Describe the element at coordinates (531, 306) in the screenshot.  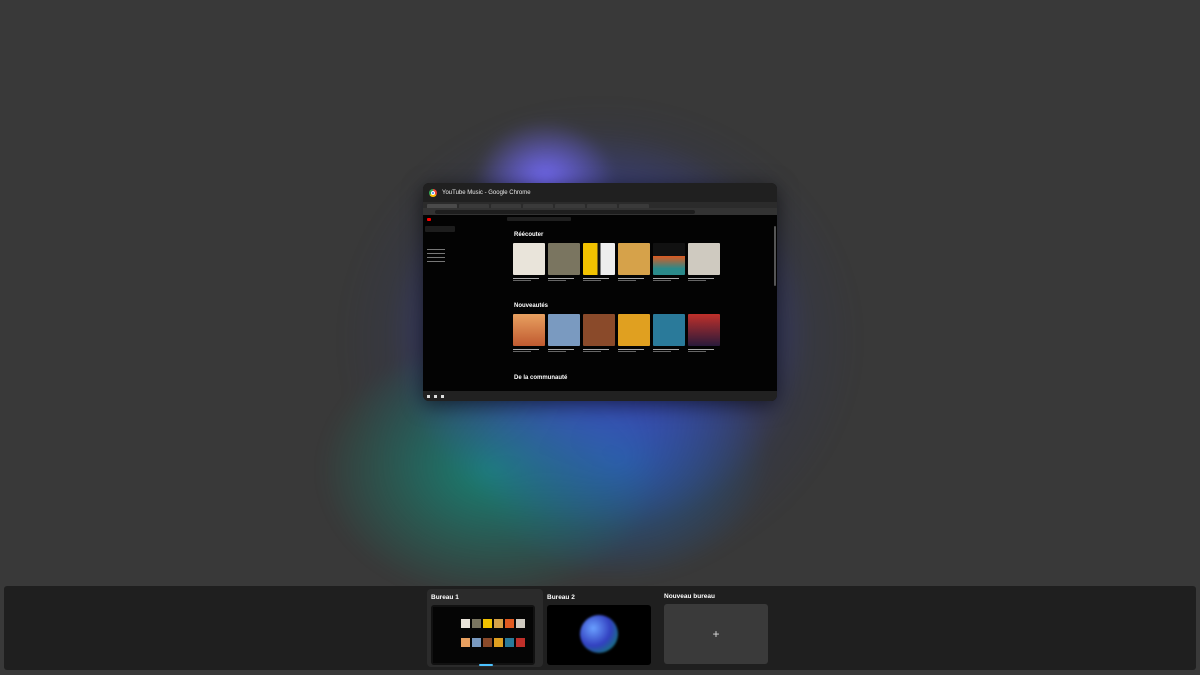
I see `section-title-nouveautes: Nouveautés` at that location.